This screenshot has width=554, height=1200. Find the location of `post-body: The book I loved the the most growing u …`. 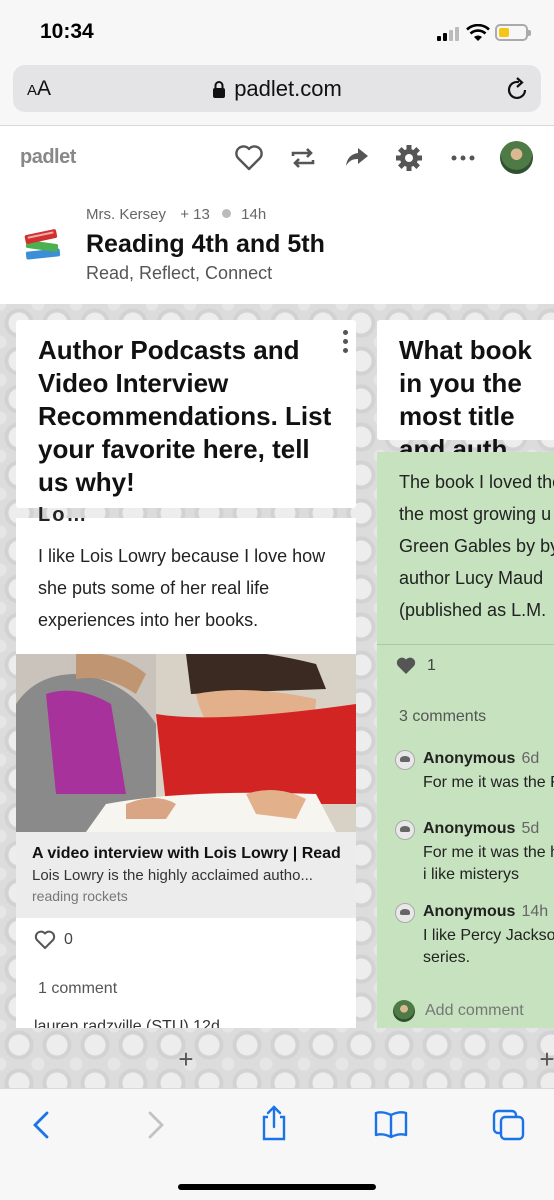

post-body: The book I loved the the most growing u … is located at coordinates (476, 546).